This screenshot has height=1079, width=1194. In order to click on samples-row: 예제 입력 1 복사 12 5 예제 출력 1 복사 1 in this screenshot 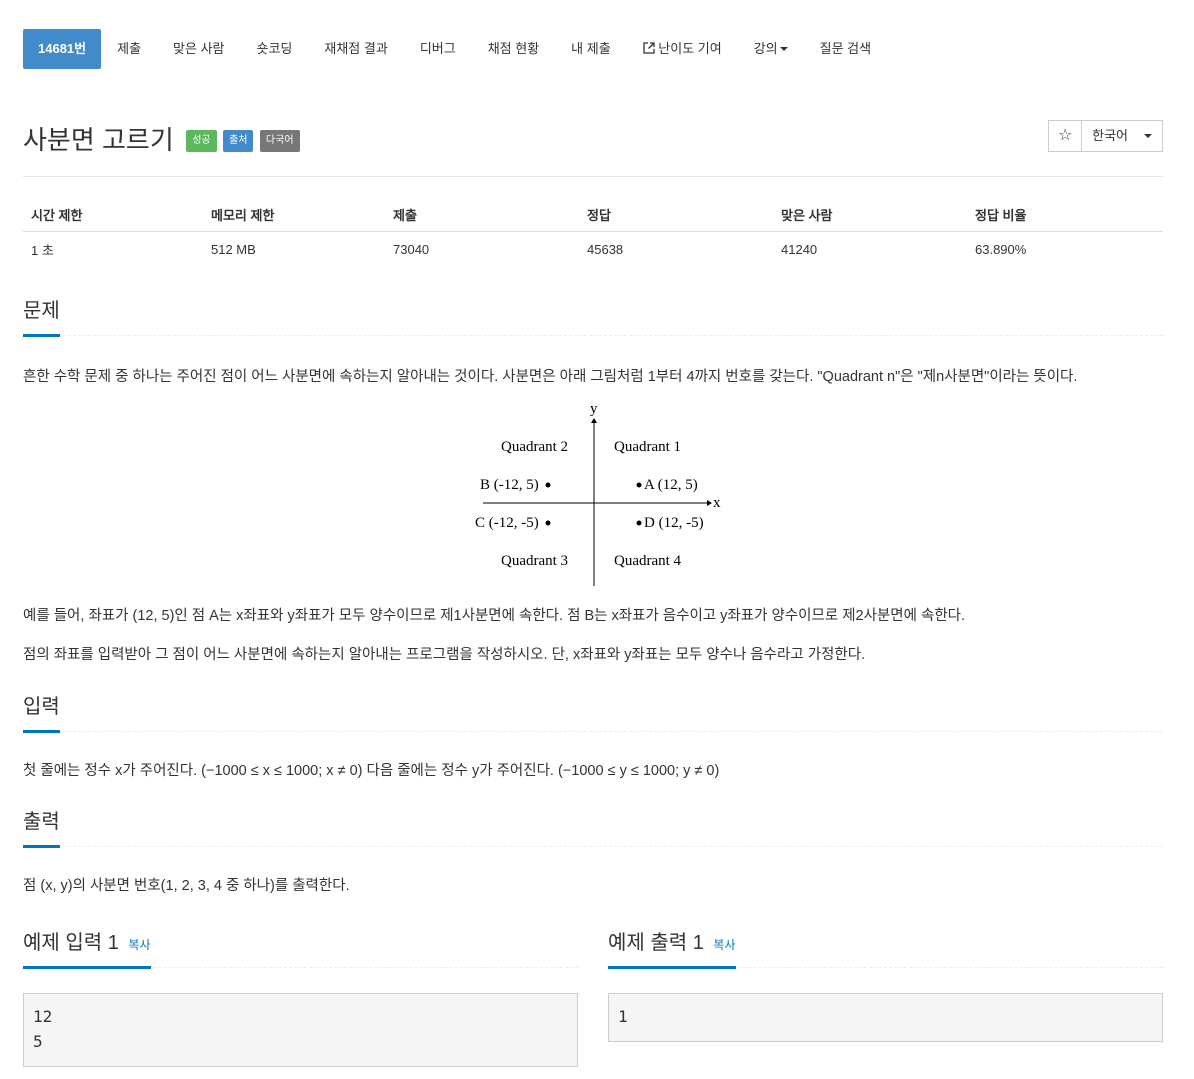, I will do `click(593, 999)`.